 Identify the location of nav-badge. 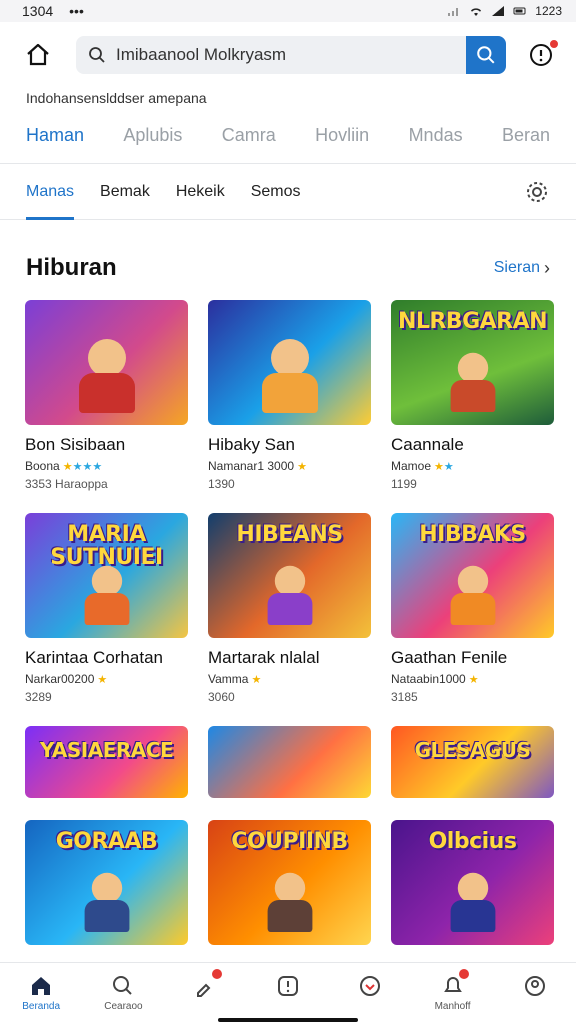
(463, 974).